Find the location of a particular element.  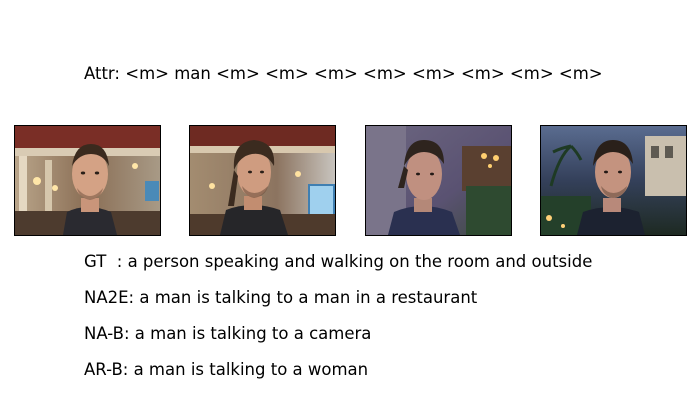

caption-nab: NA-B: a man is talking to a camera is located at coordinates (227, 334).